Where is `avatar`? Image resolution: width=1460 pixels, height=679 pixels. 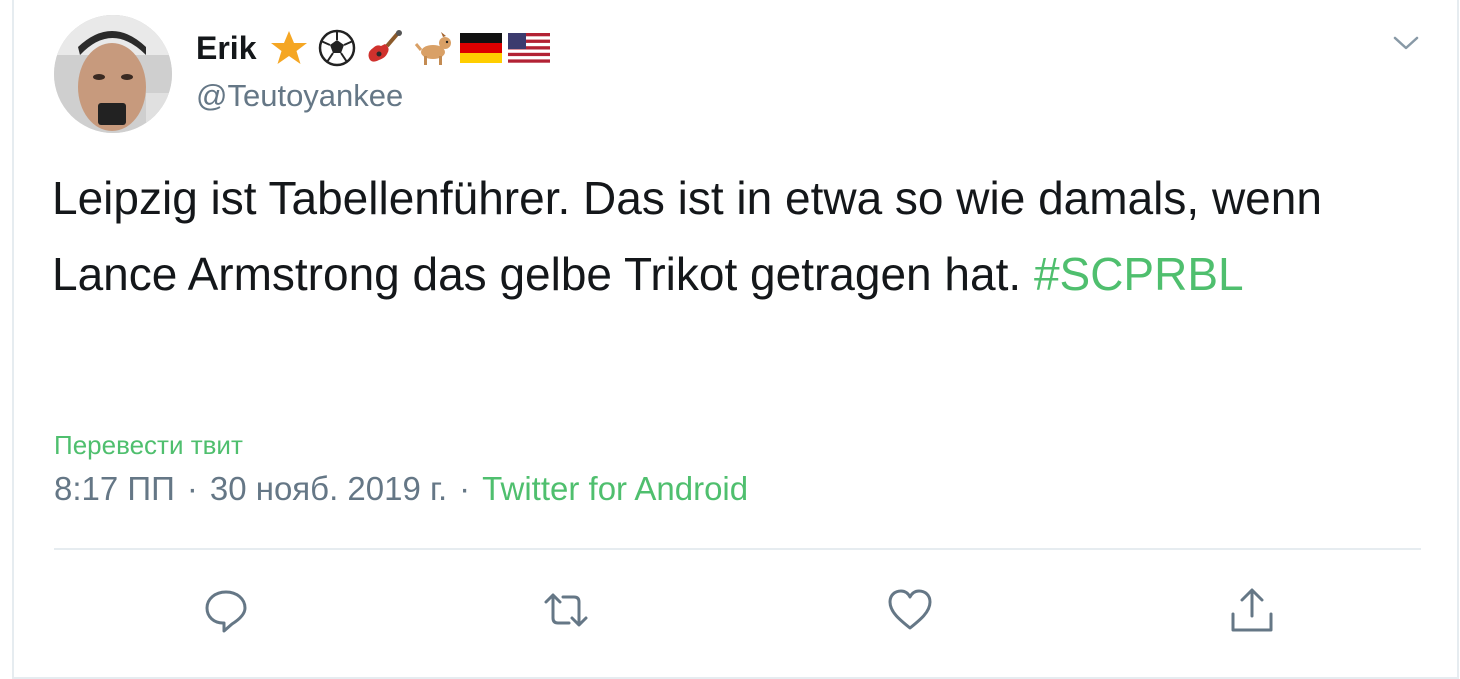
avatar is located at coordinates (113, 74).